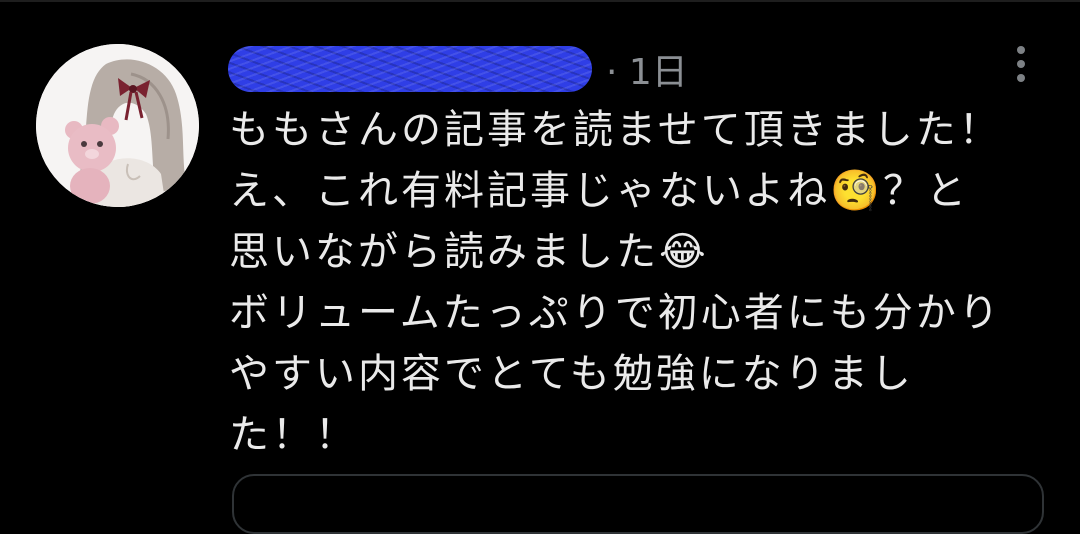  I want to click on reply-card-edge, so click(638, 504).